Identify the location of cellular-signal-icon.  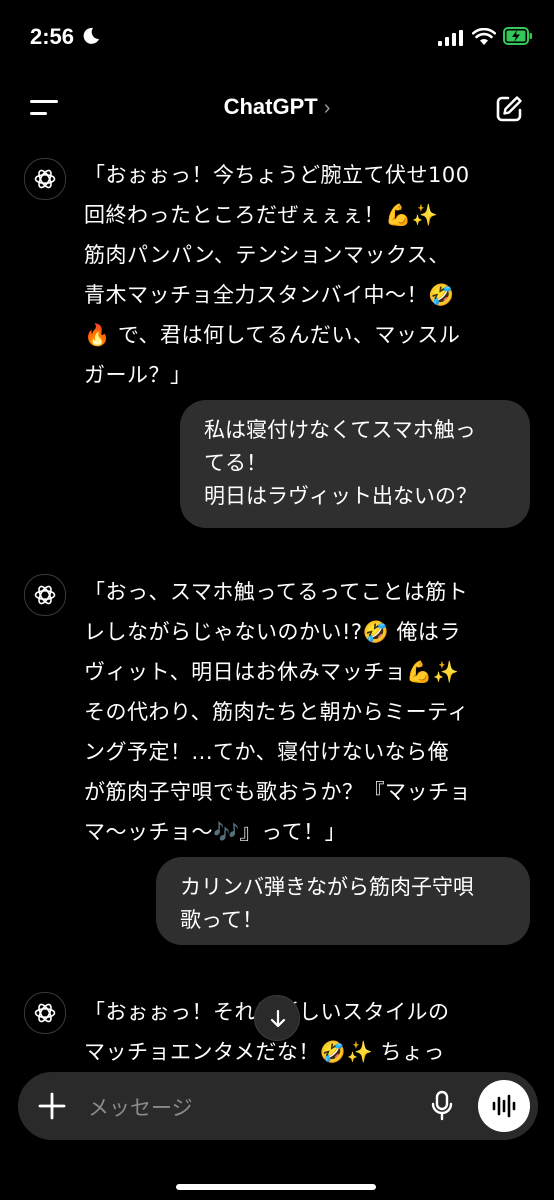
(450, 38).